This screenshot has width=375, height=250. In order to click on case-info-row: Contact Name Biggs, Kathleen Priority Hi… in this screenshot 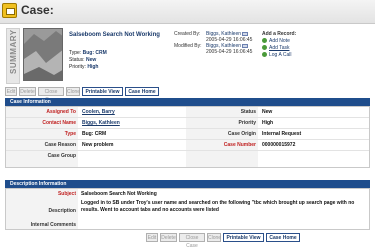, I will do `click(187, 123)`.